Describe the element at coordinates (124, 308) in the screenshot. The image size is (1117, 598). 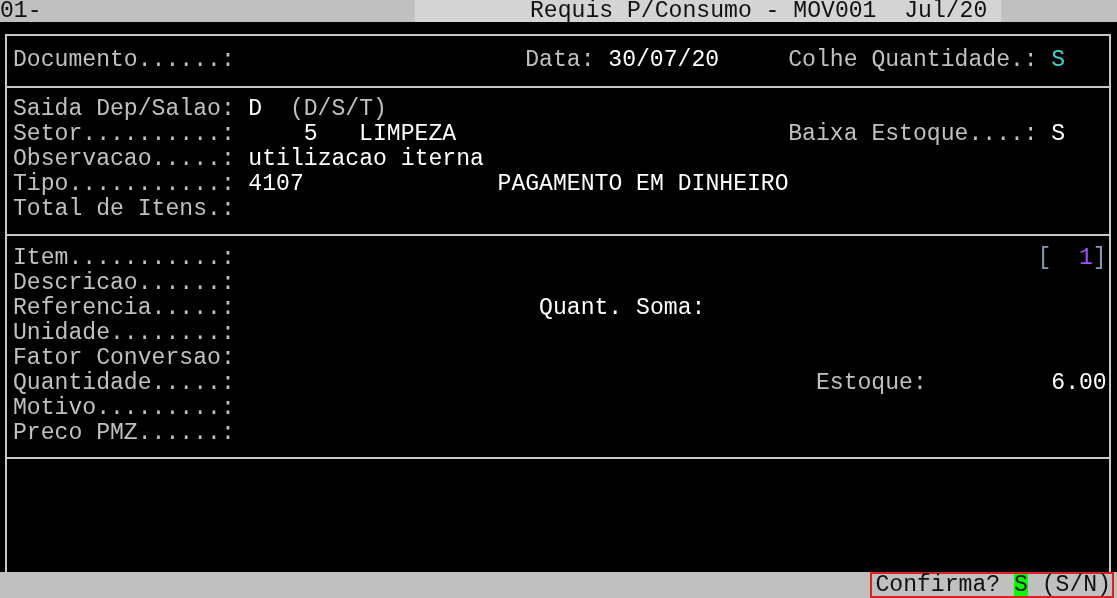
I see `field-label: Referencia.....:` at that location.